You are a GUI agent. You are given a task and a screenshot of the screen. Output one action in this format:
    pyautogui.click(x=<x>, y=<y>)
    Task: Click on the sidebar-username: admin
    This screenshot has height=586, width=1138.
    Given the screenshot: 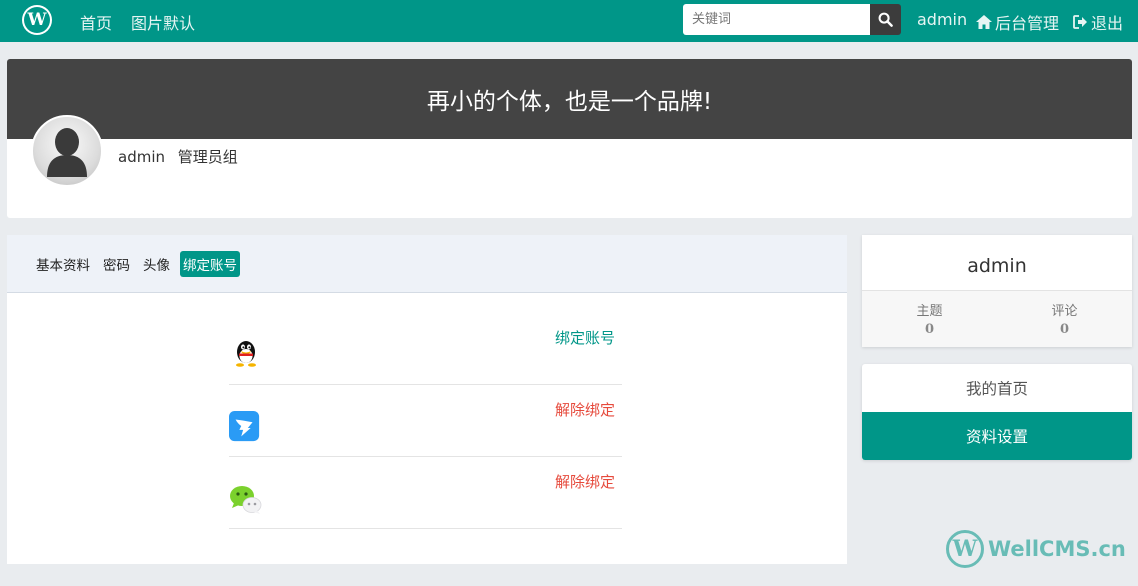 What is the action you would take?
    pyautogui.click(x=997, y=263)
    